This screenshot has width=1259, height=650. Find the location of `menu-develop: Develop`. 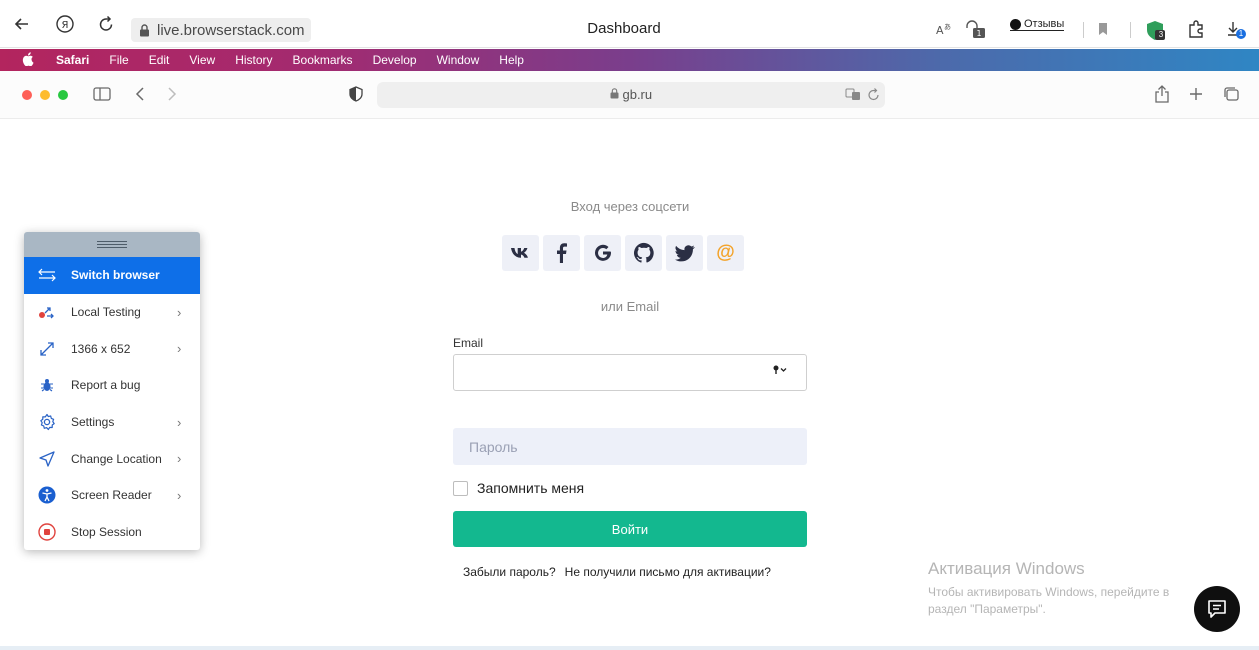

menu-develop: Develop is located at coordinates (395, 60).